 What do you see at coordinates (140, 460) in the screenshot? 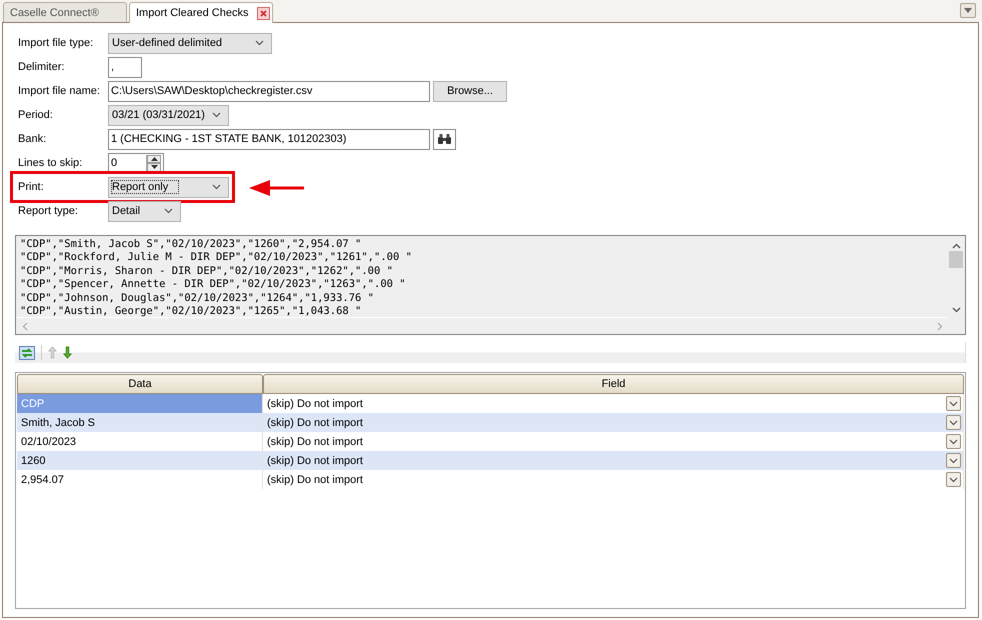
I see `table-cell: 1260` at bounding box center [140, 460].